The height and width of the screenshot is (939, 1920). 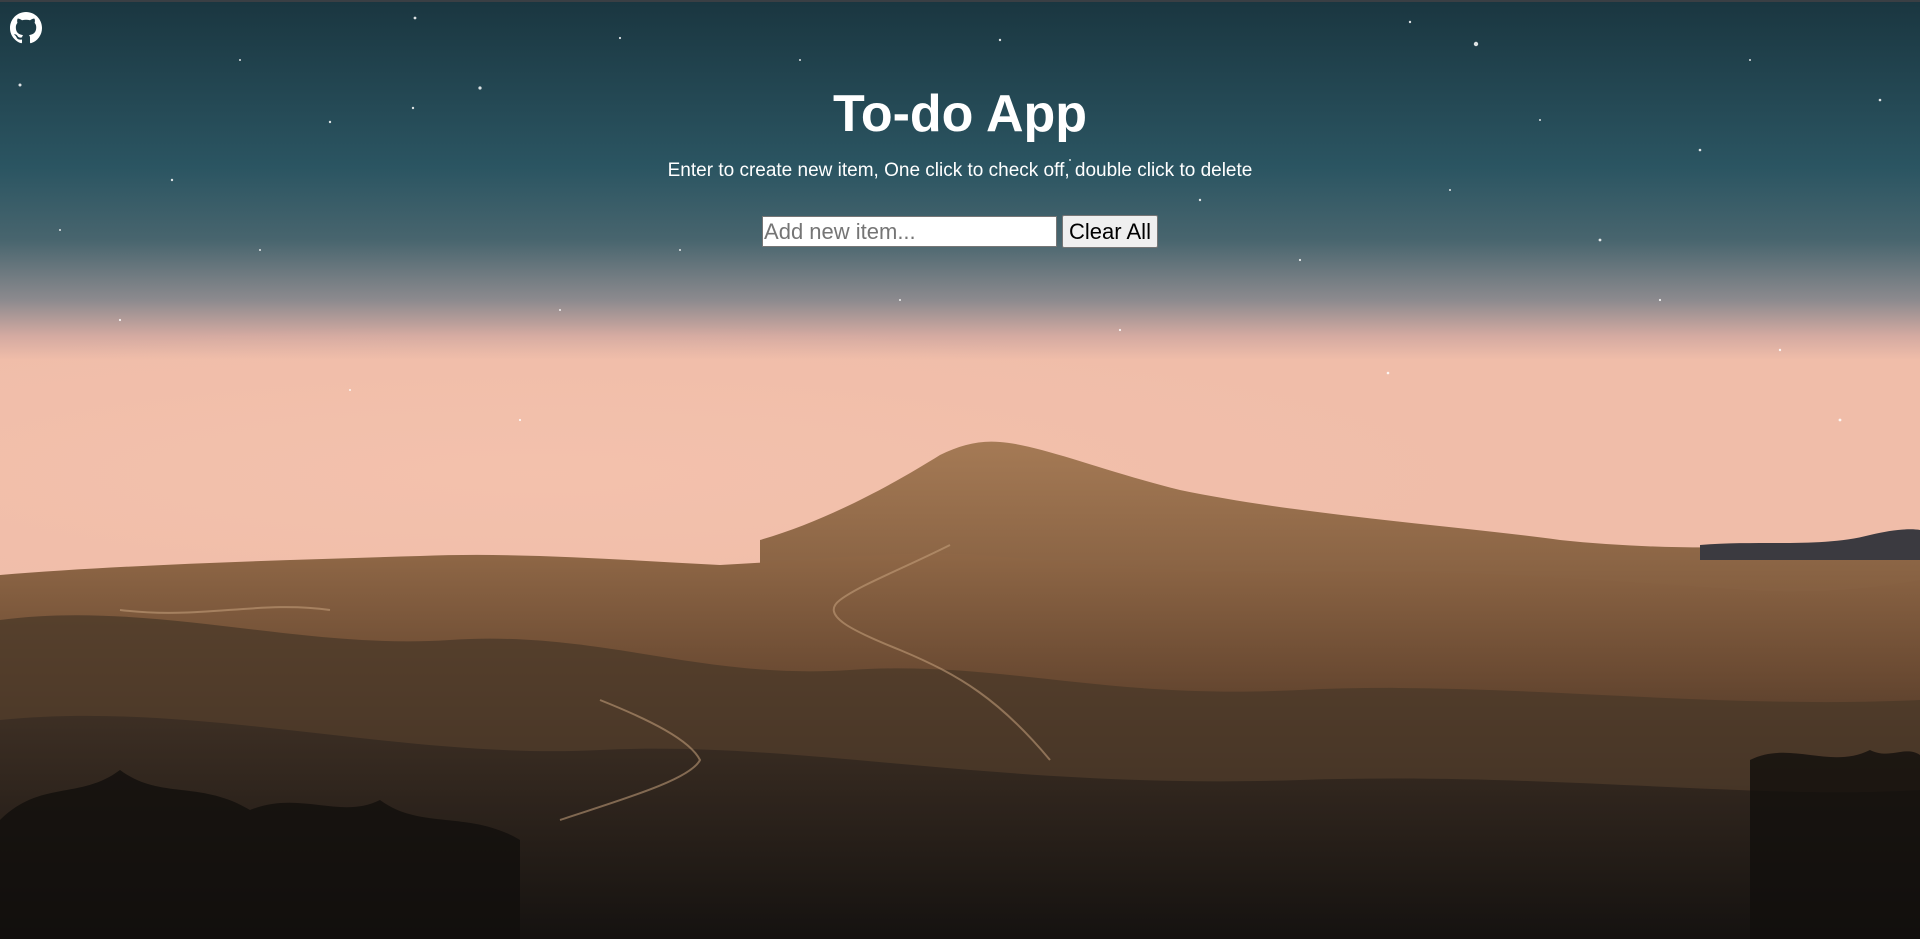 I want to click on page-title: To-do App, so click(x=960, y=114).